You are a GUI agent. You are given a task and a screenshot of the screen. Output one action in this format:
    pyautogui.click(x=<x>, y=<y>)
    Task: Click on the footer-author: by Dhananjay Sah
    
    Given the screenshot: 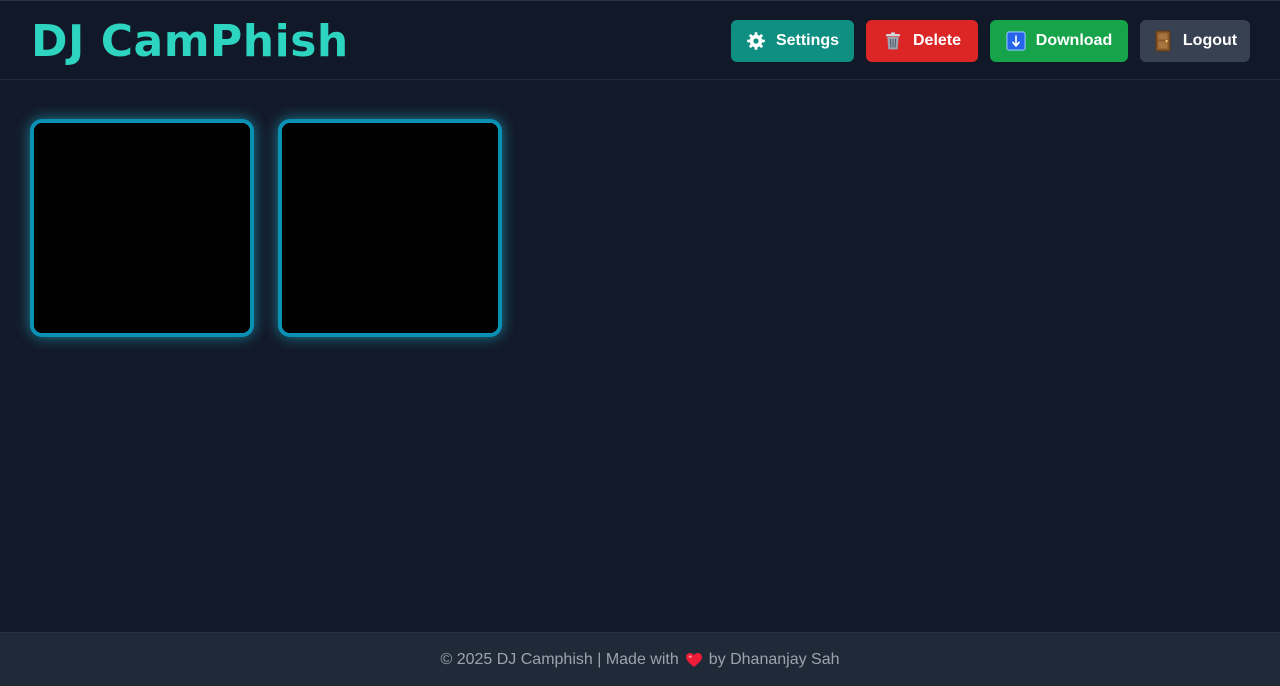 What is the action you would take?
    pyautogui.click(x=774, y=659)
    